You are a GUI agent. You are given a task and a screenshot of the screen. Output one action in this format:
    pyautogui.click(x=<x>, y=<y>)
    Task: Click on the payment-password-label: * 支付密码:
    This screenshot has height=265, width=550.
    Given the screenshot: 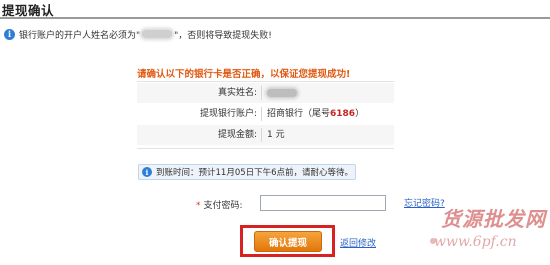 What is the action you would take?
    pyautogui.click(x=219, y=204)
    